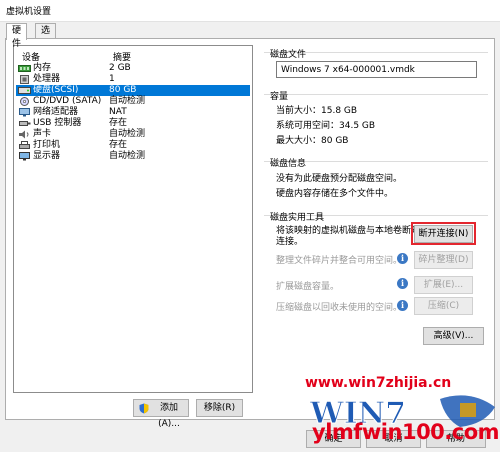 This screenshot has height=452, width=500. What do you see at coordinates (133, 68) in the screenshot?
I see `device-row-memory: 内存 2 GB` at bounding box center [133, 68].